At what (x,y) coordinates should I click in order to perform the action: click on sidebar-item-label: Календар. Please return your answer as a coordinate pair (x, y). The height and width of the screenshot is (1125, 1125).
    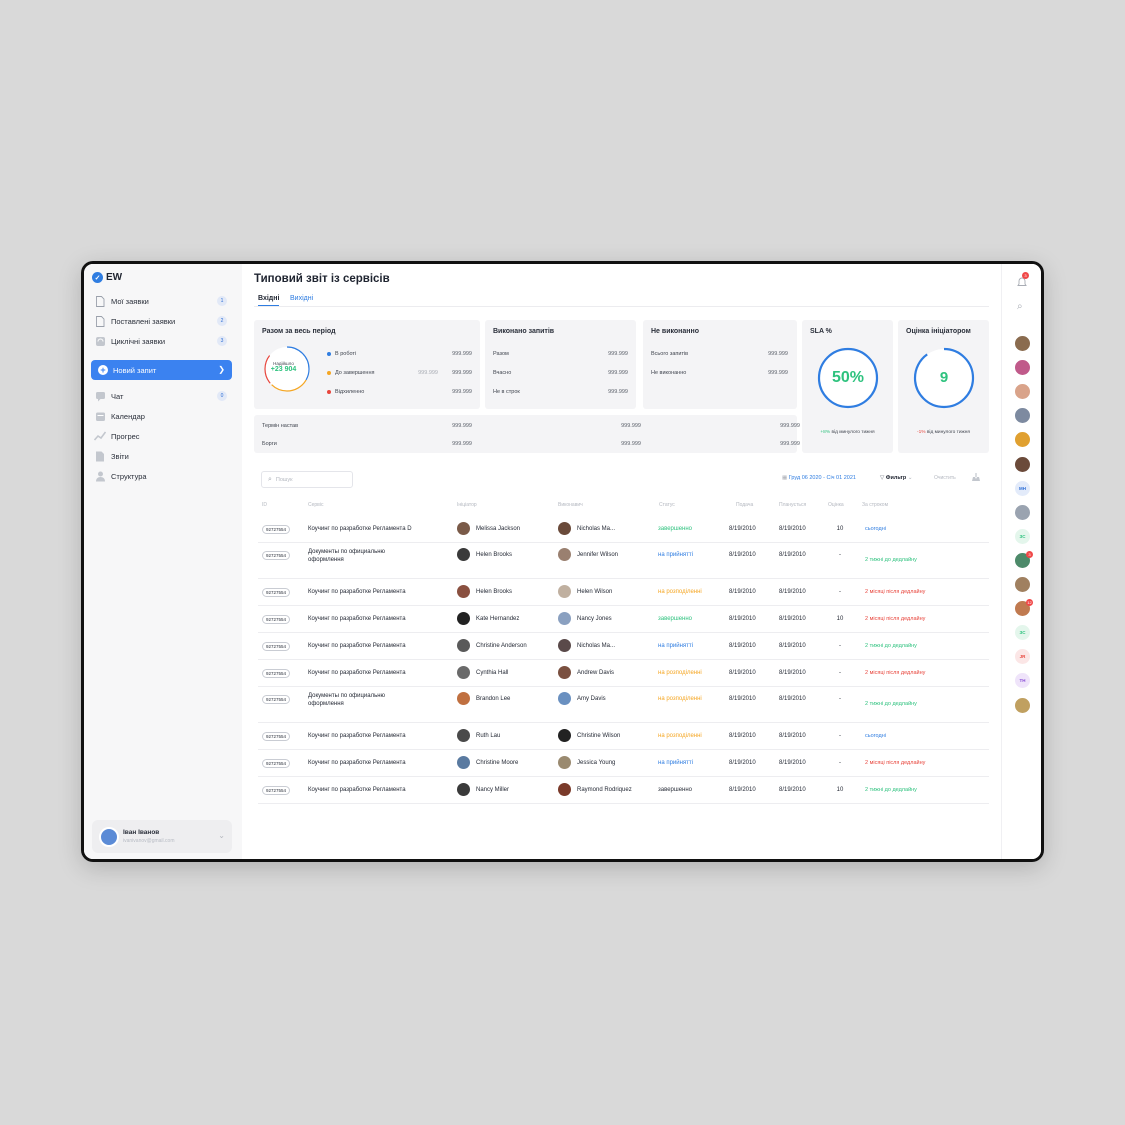
    Looking at the image, I should click on (128, 416).